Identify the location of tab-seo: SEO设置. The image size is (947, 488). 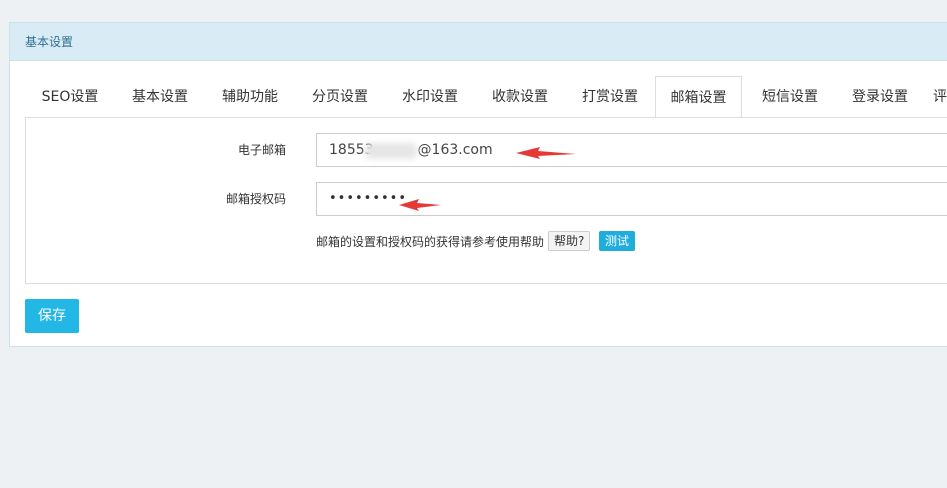
(70, 96).